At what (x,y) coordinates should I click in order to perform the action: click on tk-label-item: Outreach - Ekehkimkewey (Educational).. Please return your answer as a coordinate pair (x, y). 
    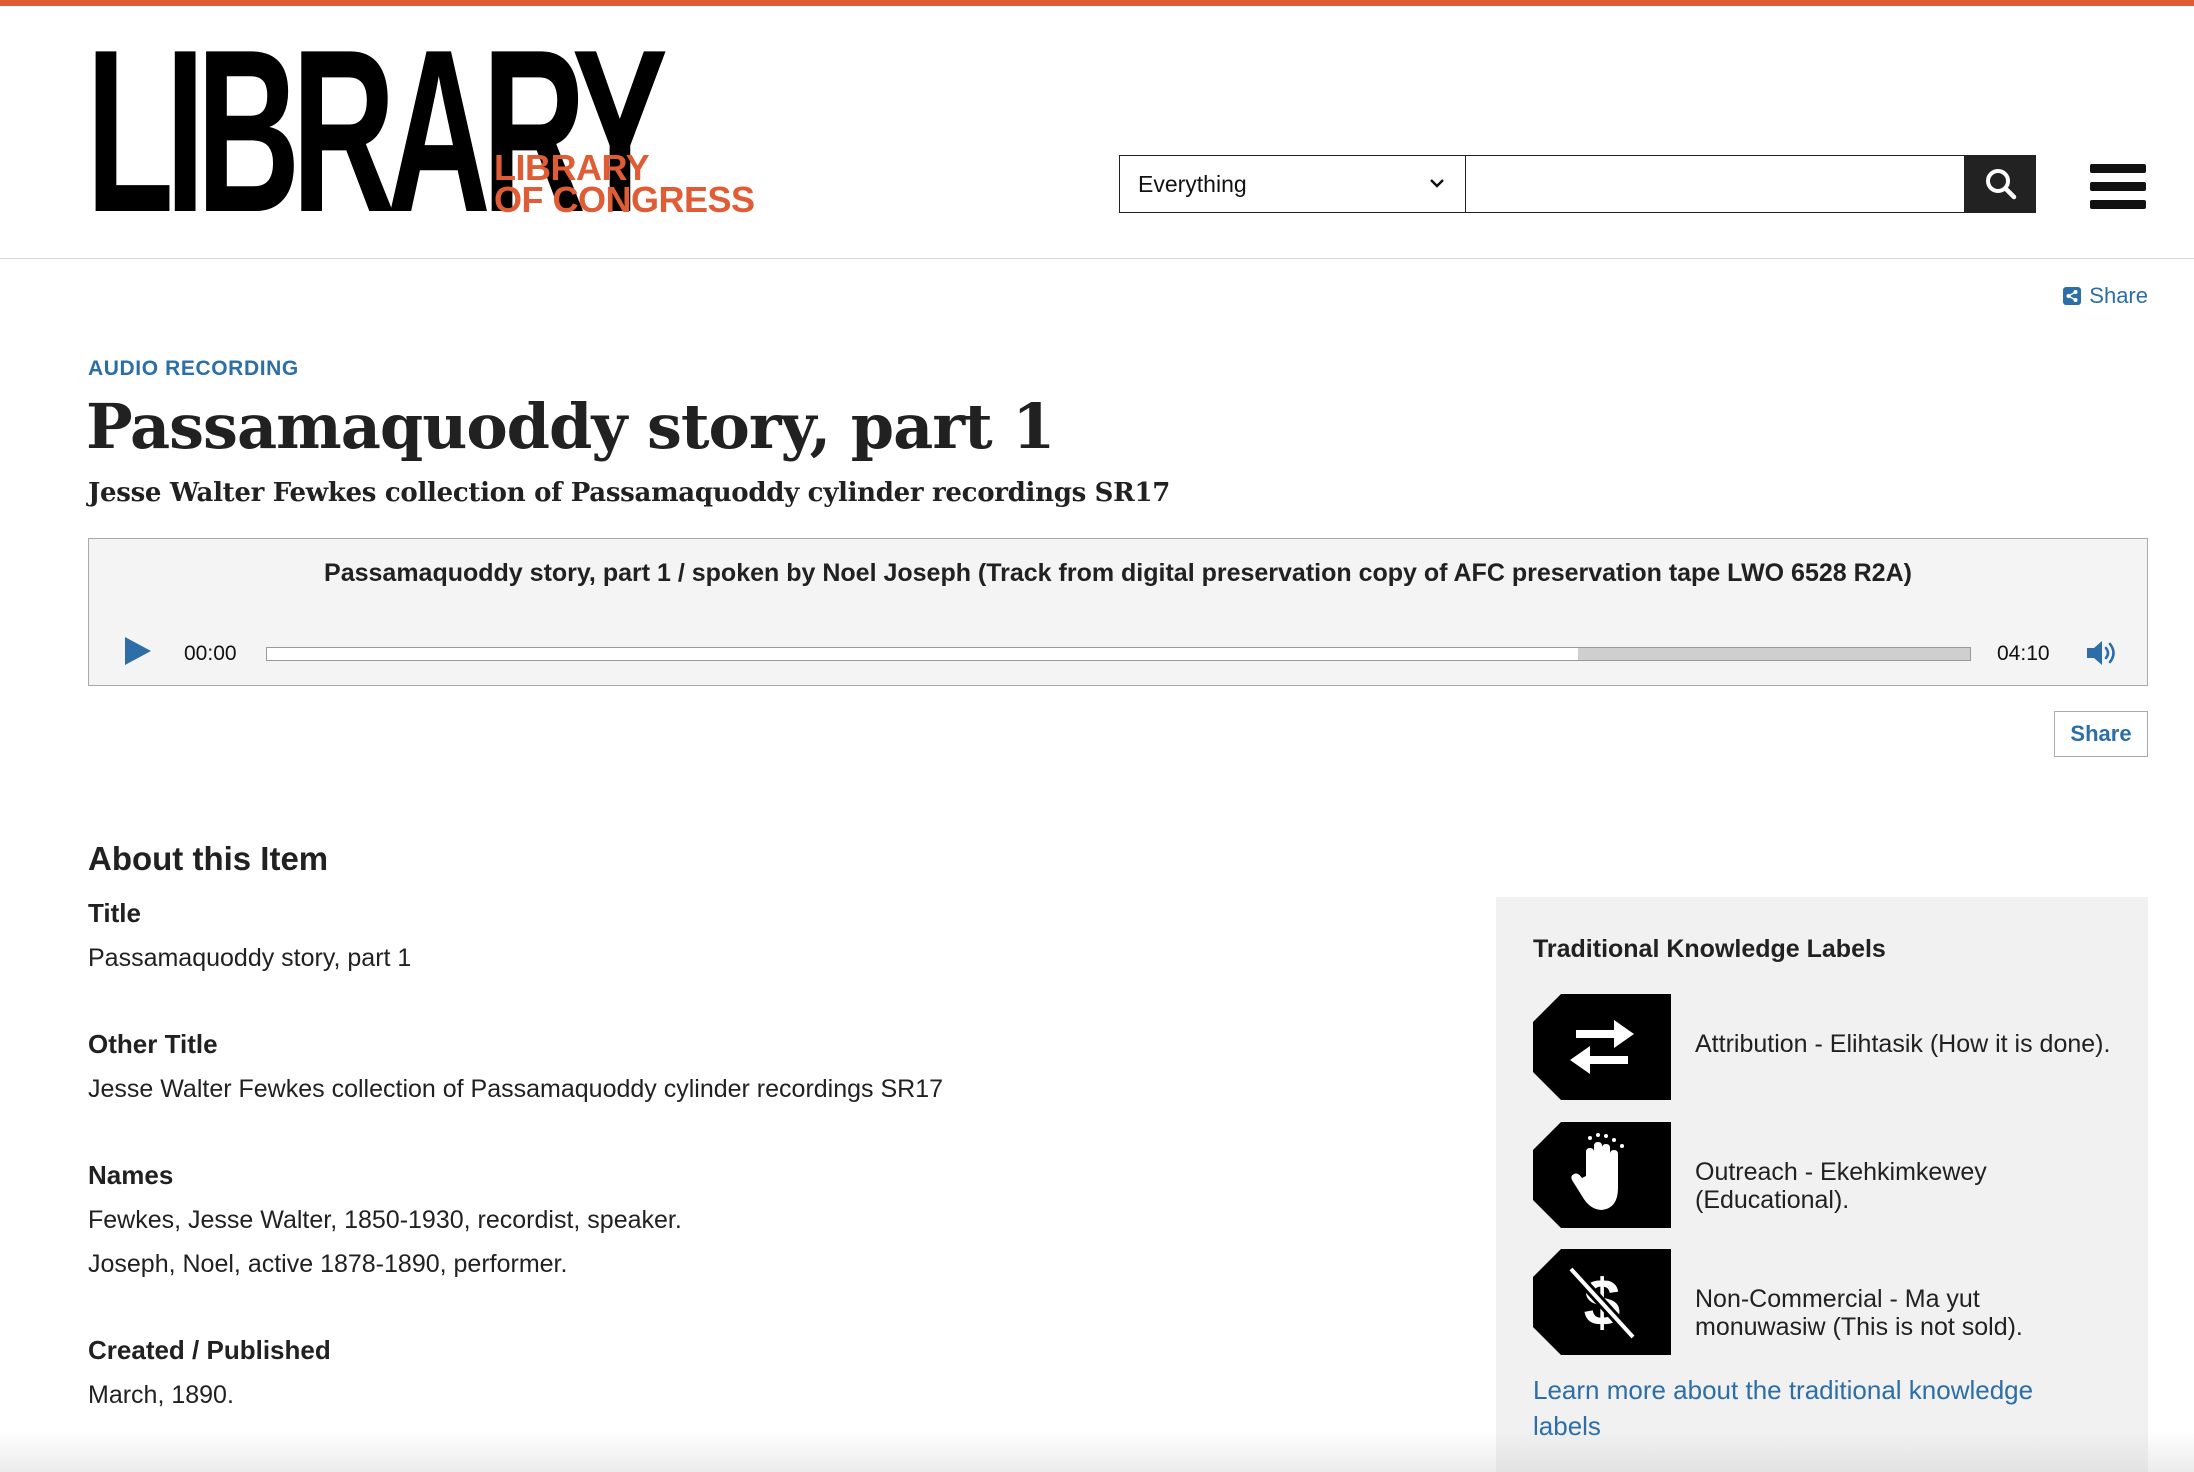
    Looking at the image, I should click on (1828, 1175).